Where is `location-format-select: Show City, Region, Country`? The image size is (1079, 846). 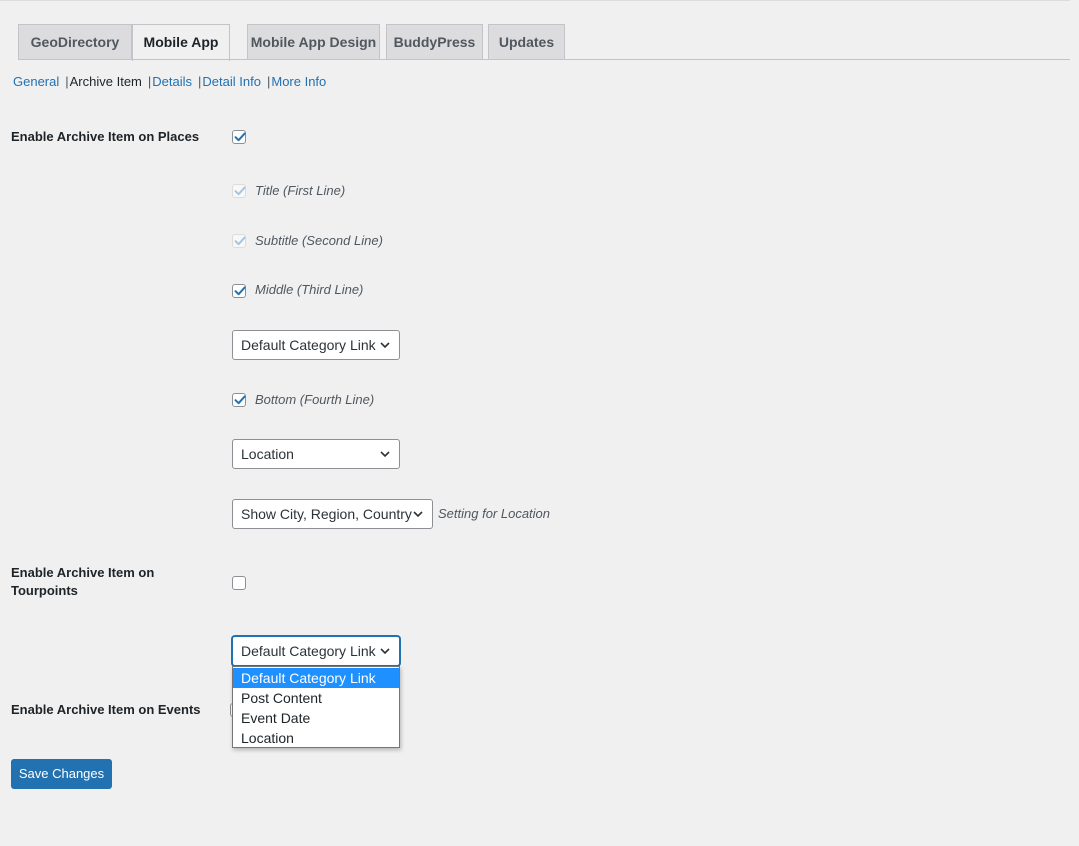 location-format-select: Show City, Region, Country is located at coordinates (332, 514).